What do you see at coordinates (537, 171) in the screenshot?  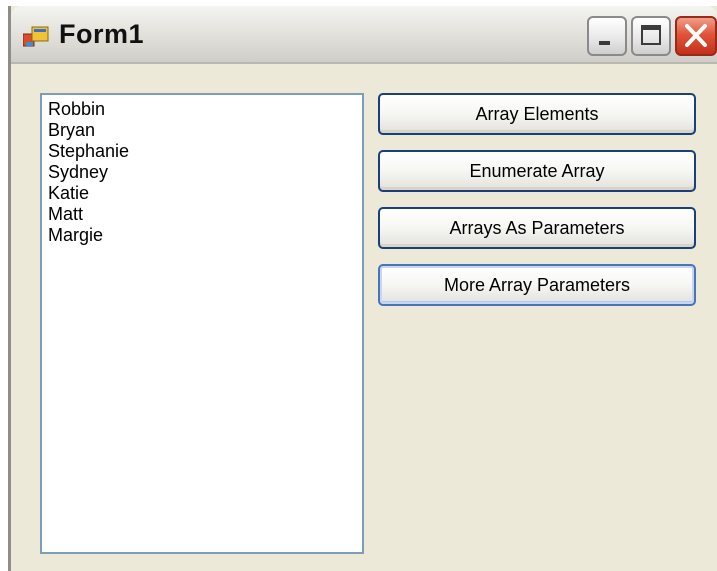 I see `enumerate-array-button: Enumerate Array` at bounding box center [537, 171].